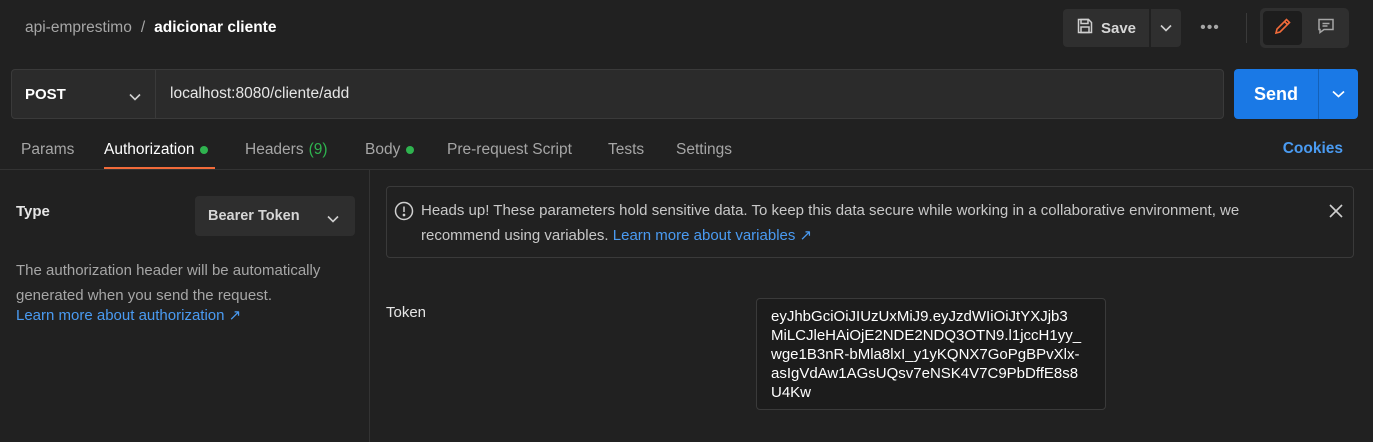 The height and width of the screenshot is (442, 1373). Describe the element at coordinates (149, 149) in the screenshot. I see `tab-label: Authorization` at that location.